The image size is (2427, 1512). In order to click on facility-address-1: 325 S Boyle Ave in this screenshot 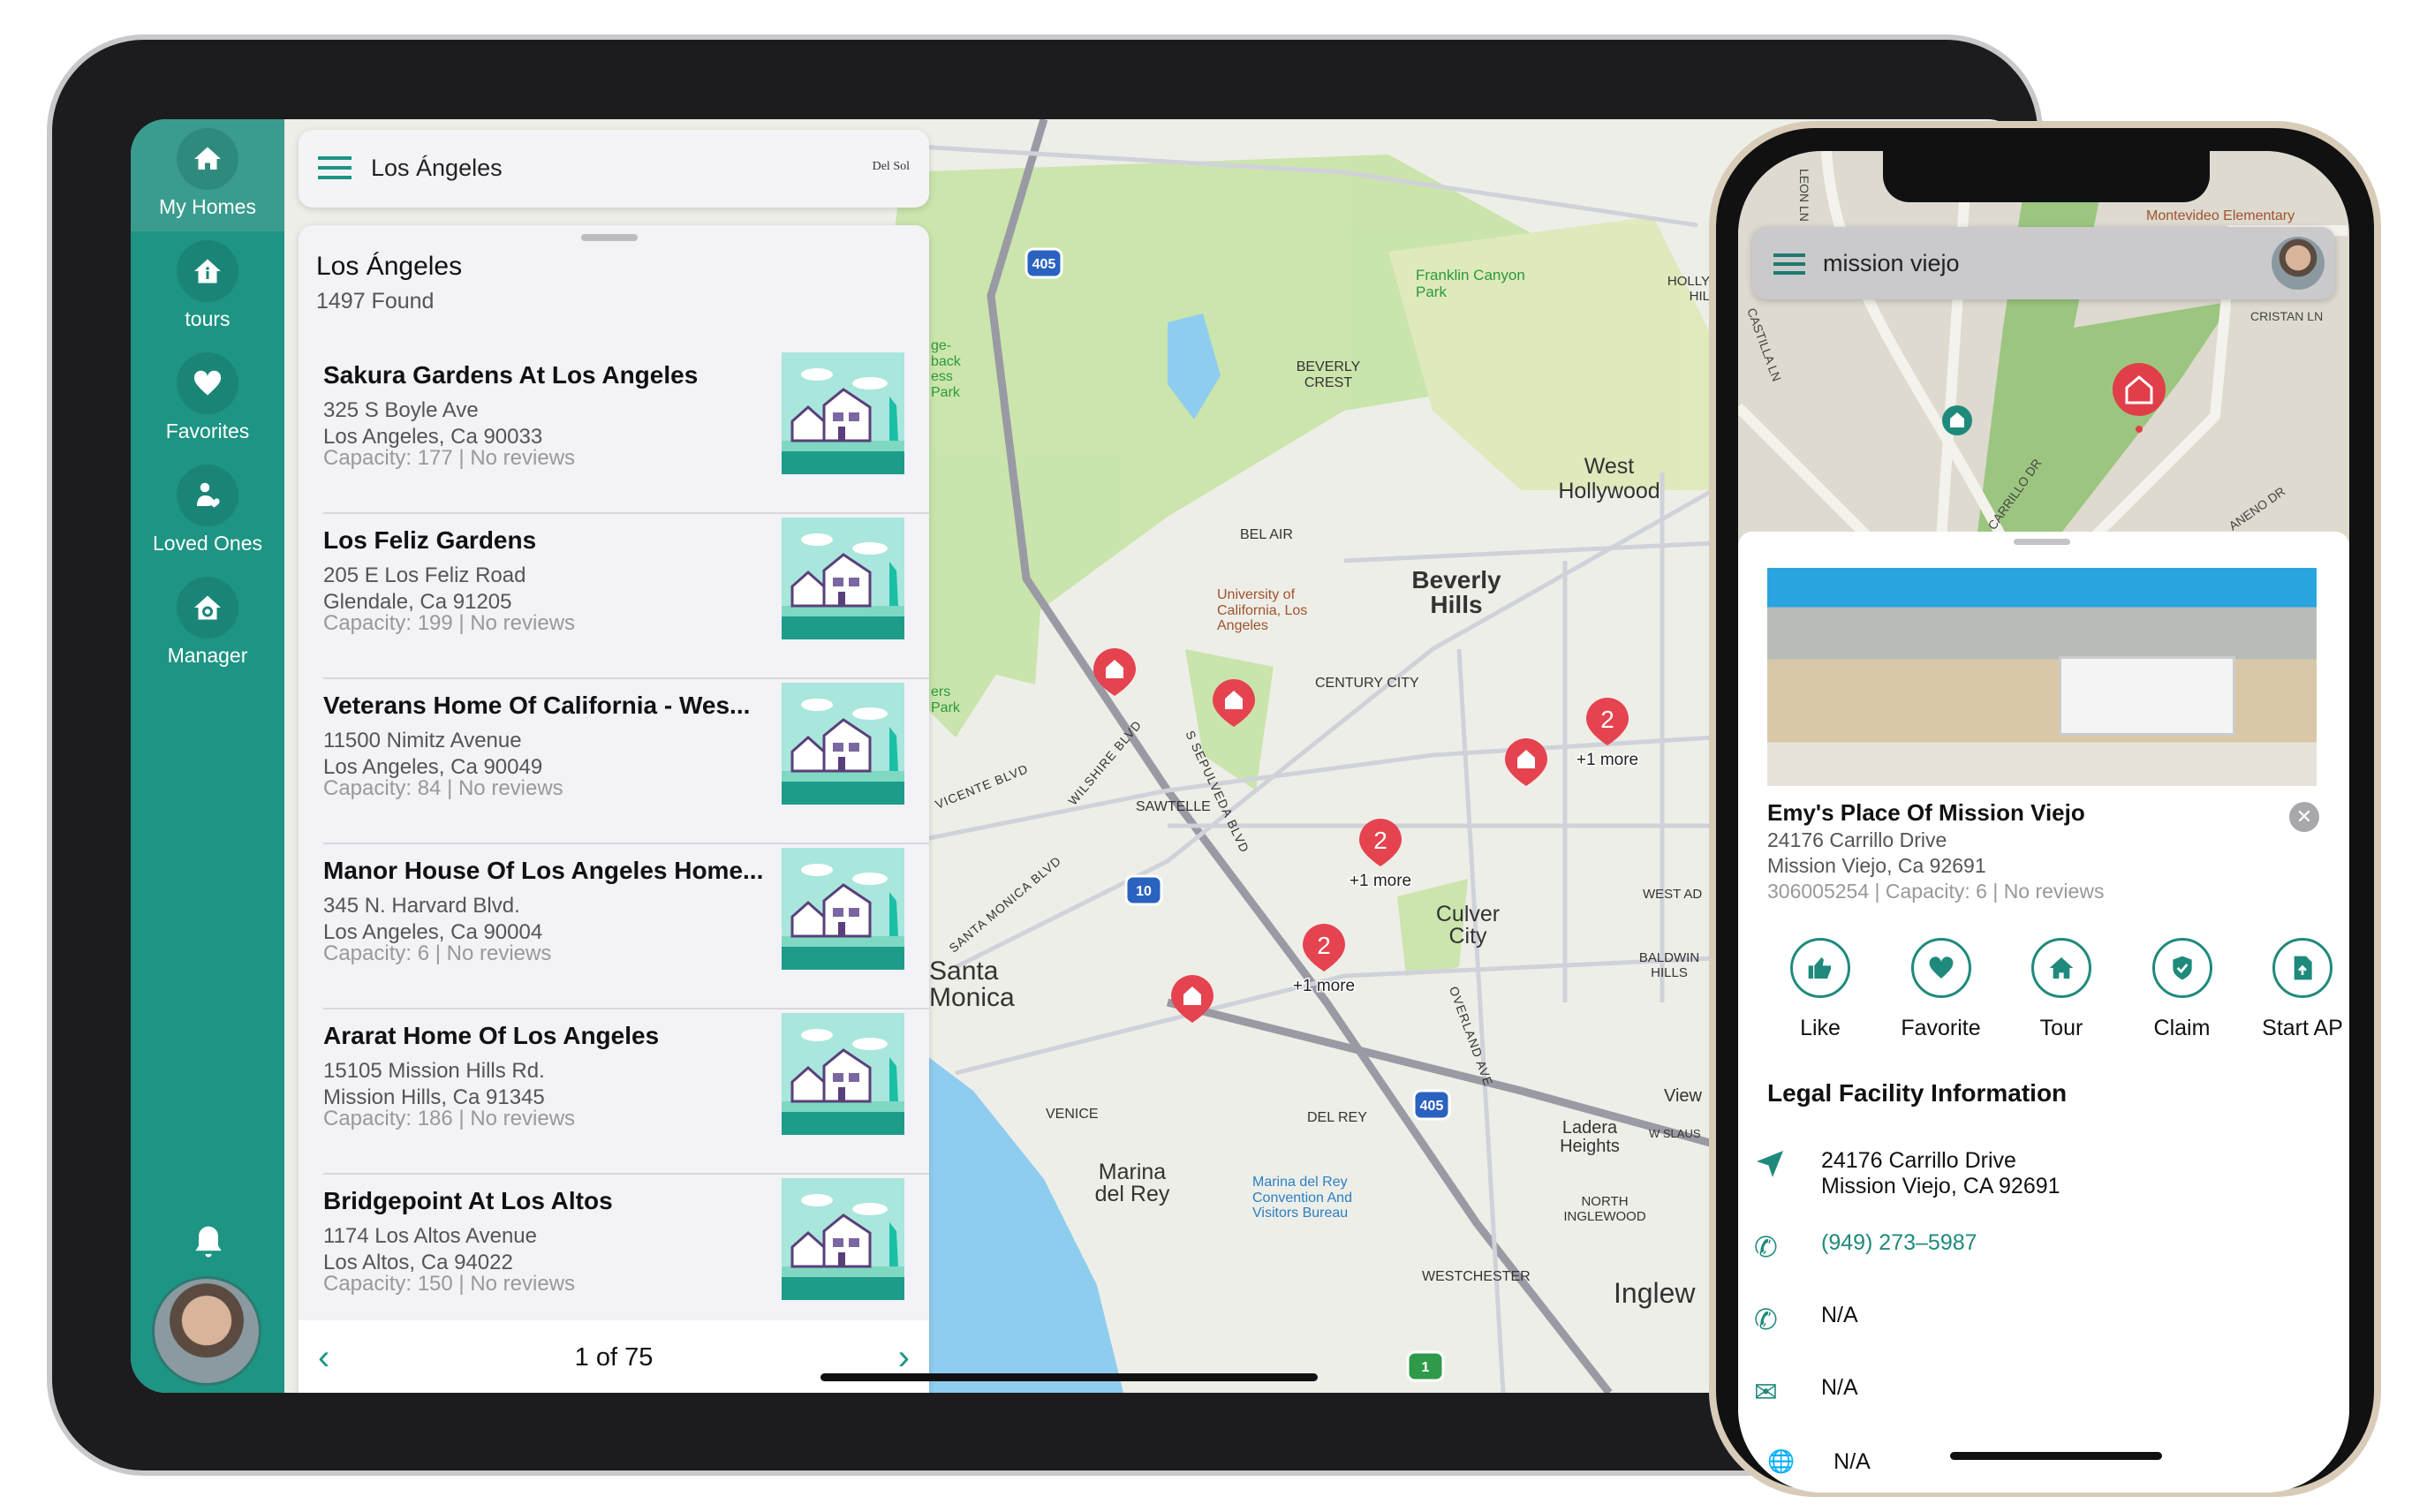, I will do `click(401, 410)`.